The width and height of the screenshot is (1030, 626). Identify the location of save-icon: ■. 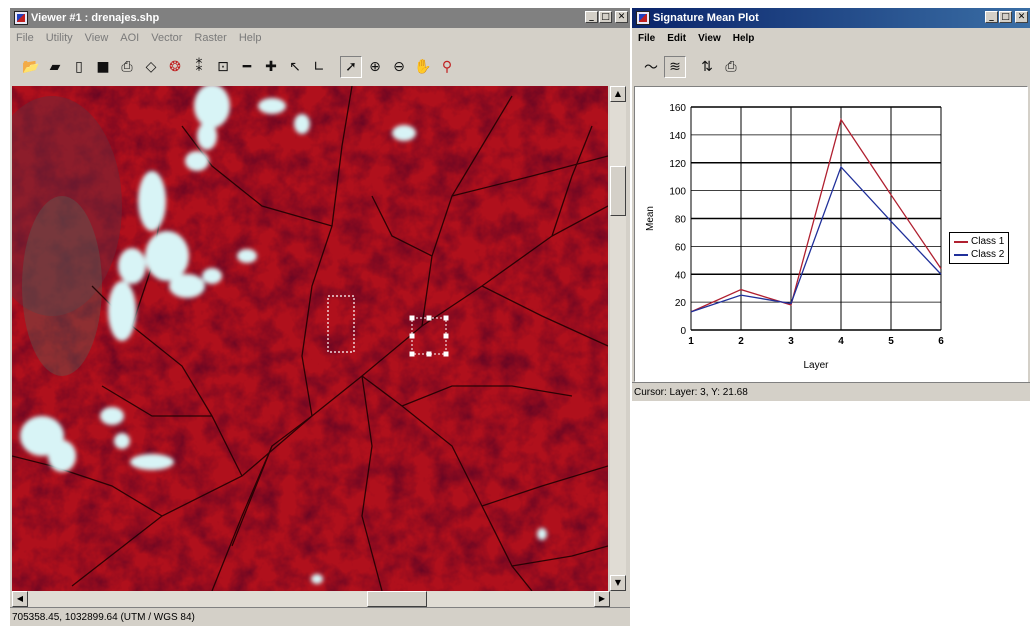
(103, 67).